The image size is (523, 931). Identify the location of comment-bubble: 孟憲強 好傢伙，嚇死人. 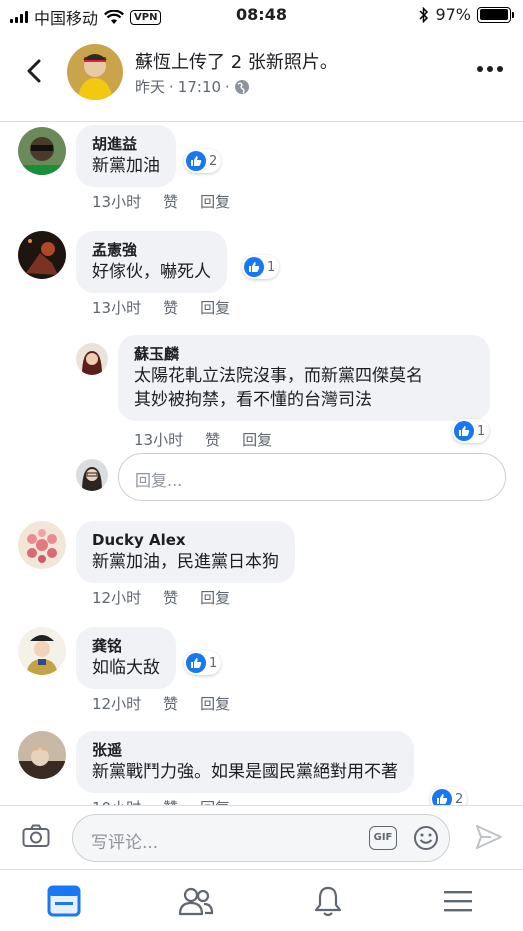
(151, 262).